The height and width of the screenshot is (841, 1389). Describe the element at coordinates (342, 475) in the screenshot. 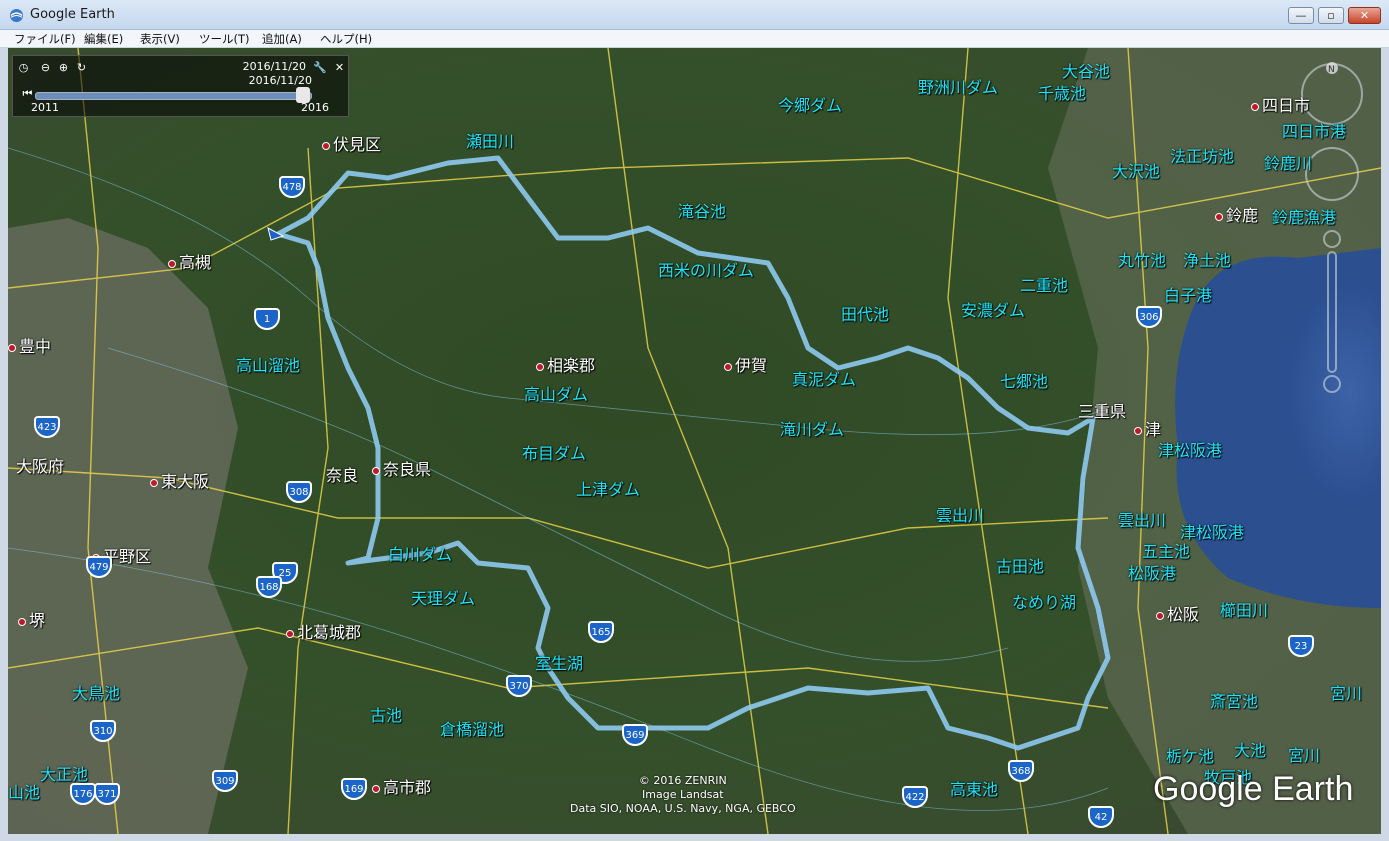

I see `city-label: 奈良` at that location.